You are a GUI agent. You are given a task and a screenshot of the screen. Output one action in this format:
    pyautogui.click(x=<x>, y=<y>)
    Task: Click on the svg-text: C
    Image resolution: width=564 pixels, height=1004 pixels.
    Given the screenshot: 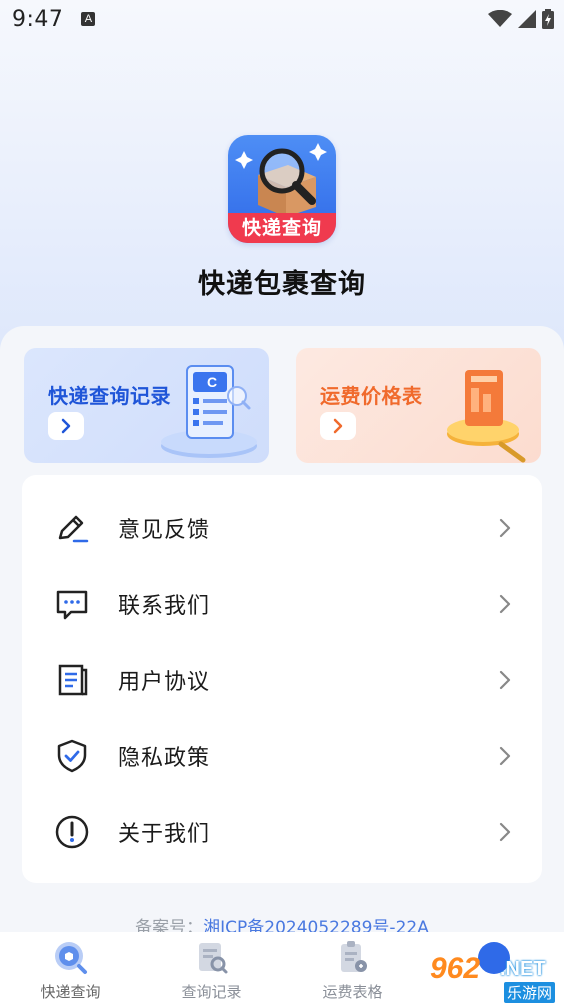 What is the action you would take?
    pyautogui.click(x=212, y=382)
    